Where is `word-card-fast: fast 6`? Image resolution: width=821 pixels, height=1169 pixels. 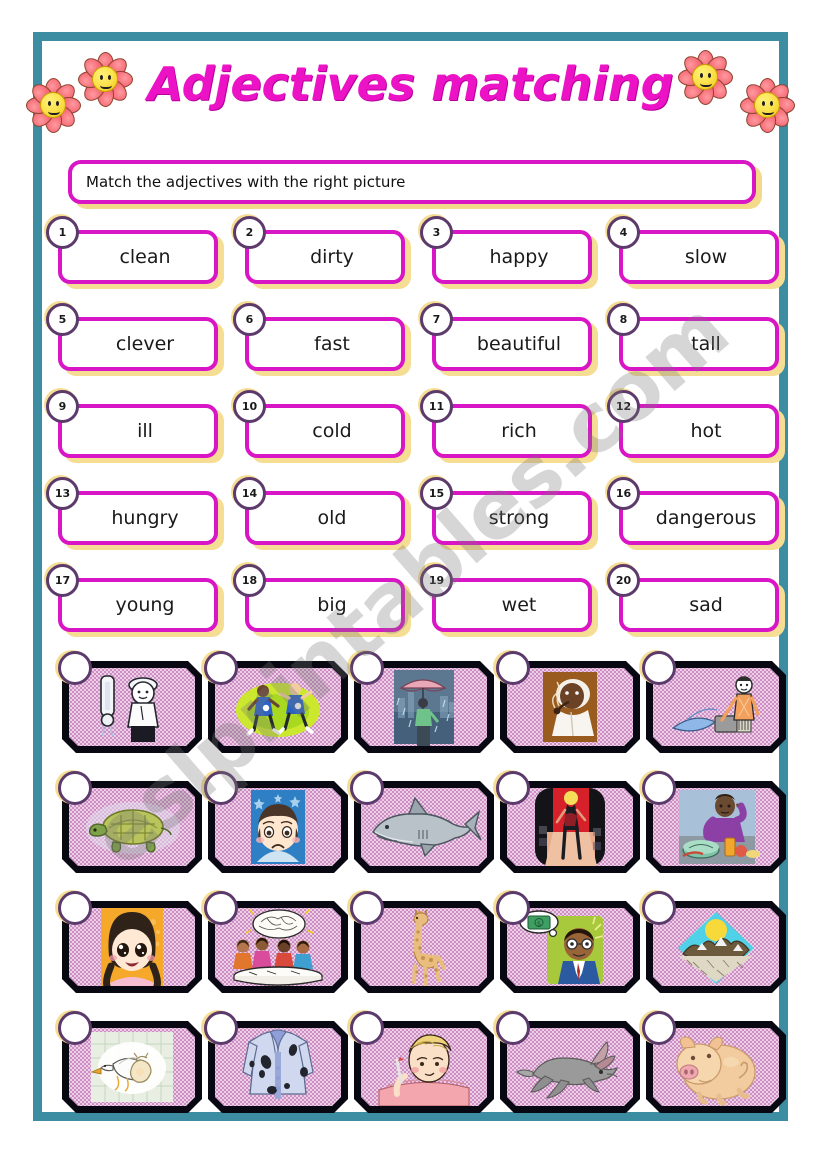 word-card-fast: fast 6 is located at coordinates (322, 339).